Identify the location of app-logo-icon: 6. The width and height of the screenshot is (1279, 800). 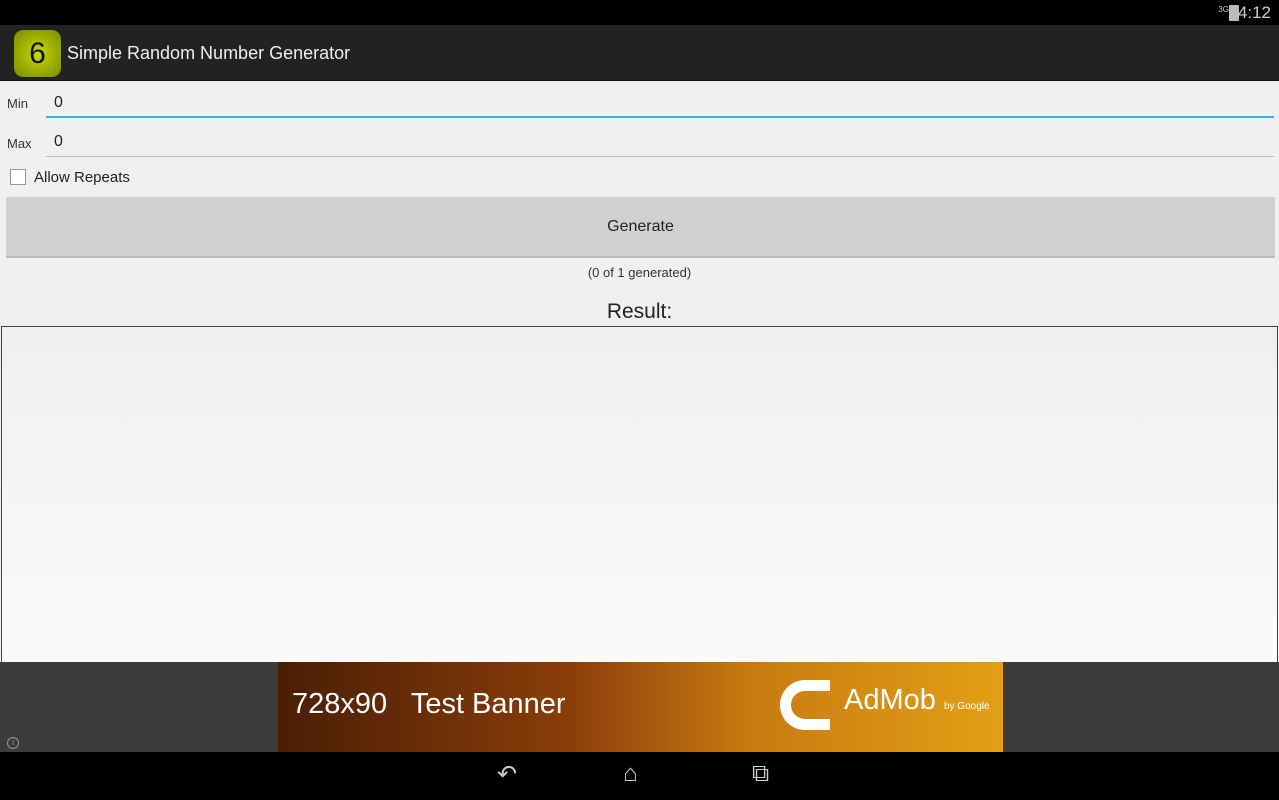
(37, 53).